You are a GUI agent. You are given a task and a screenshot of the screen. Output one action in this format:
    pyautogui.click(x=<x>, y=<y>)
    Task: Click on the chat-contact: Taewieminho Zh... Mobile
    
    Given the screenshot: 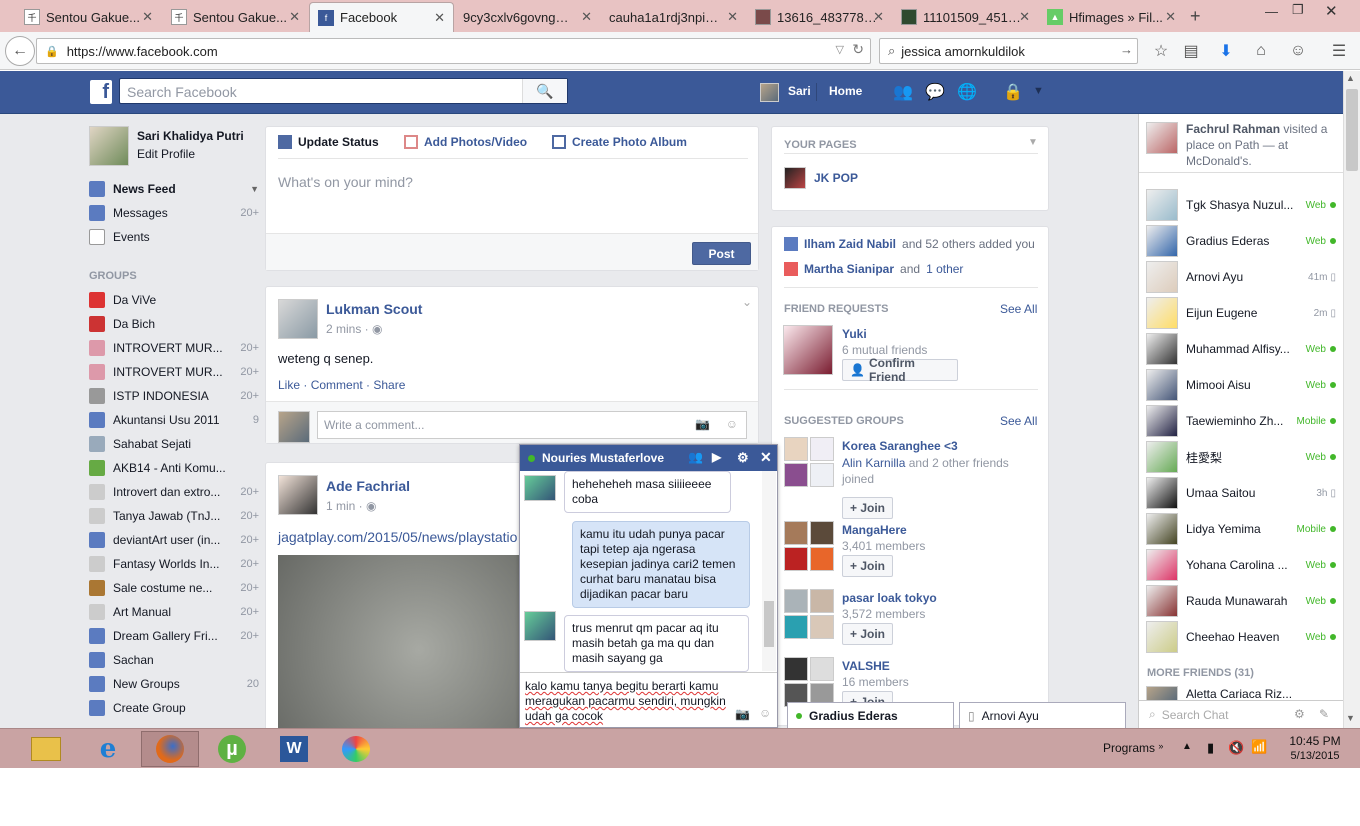 What is the action you would take?
    pyautogui.click(x=1241, y=421)
    